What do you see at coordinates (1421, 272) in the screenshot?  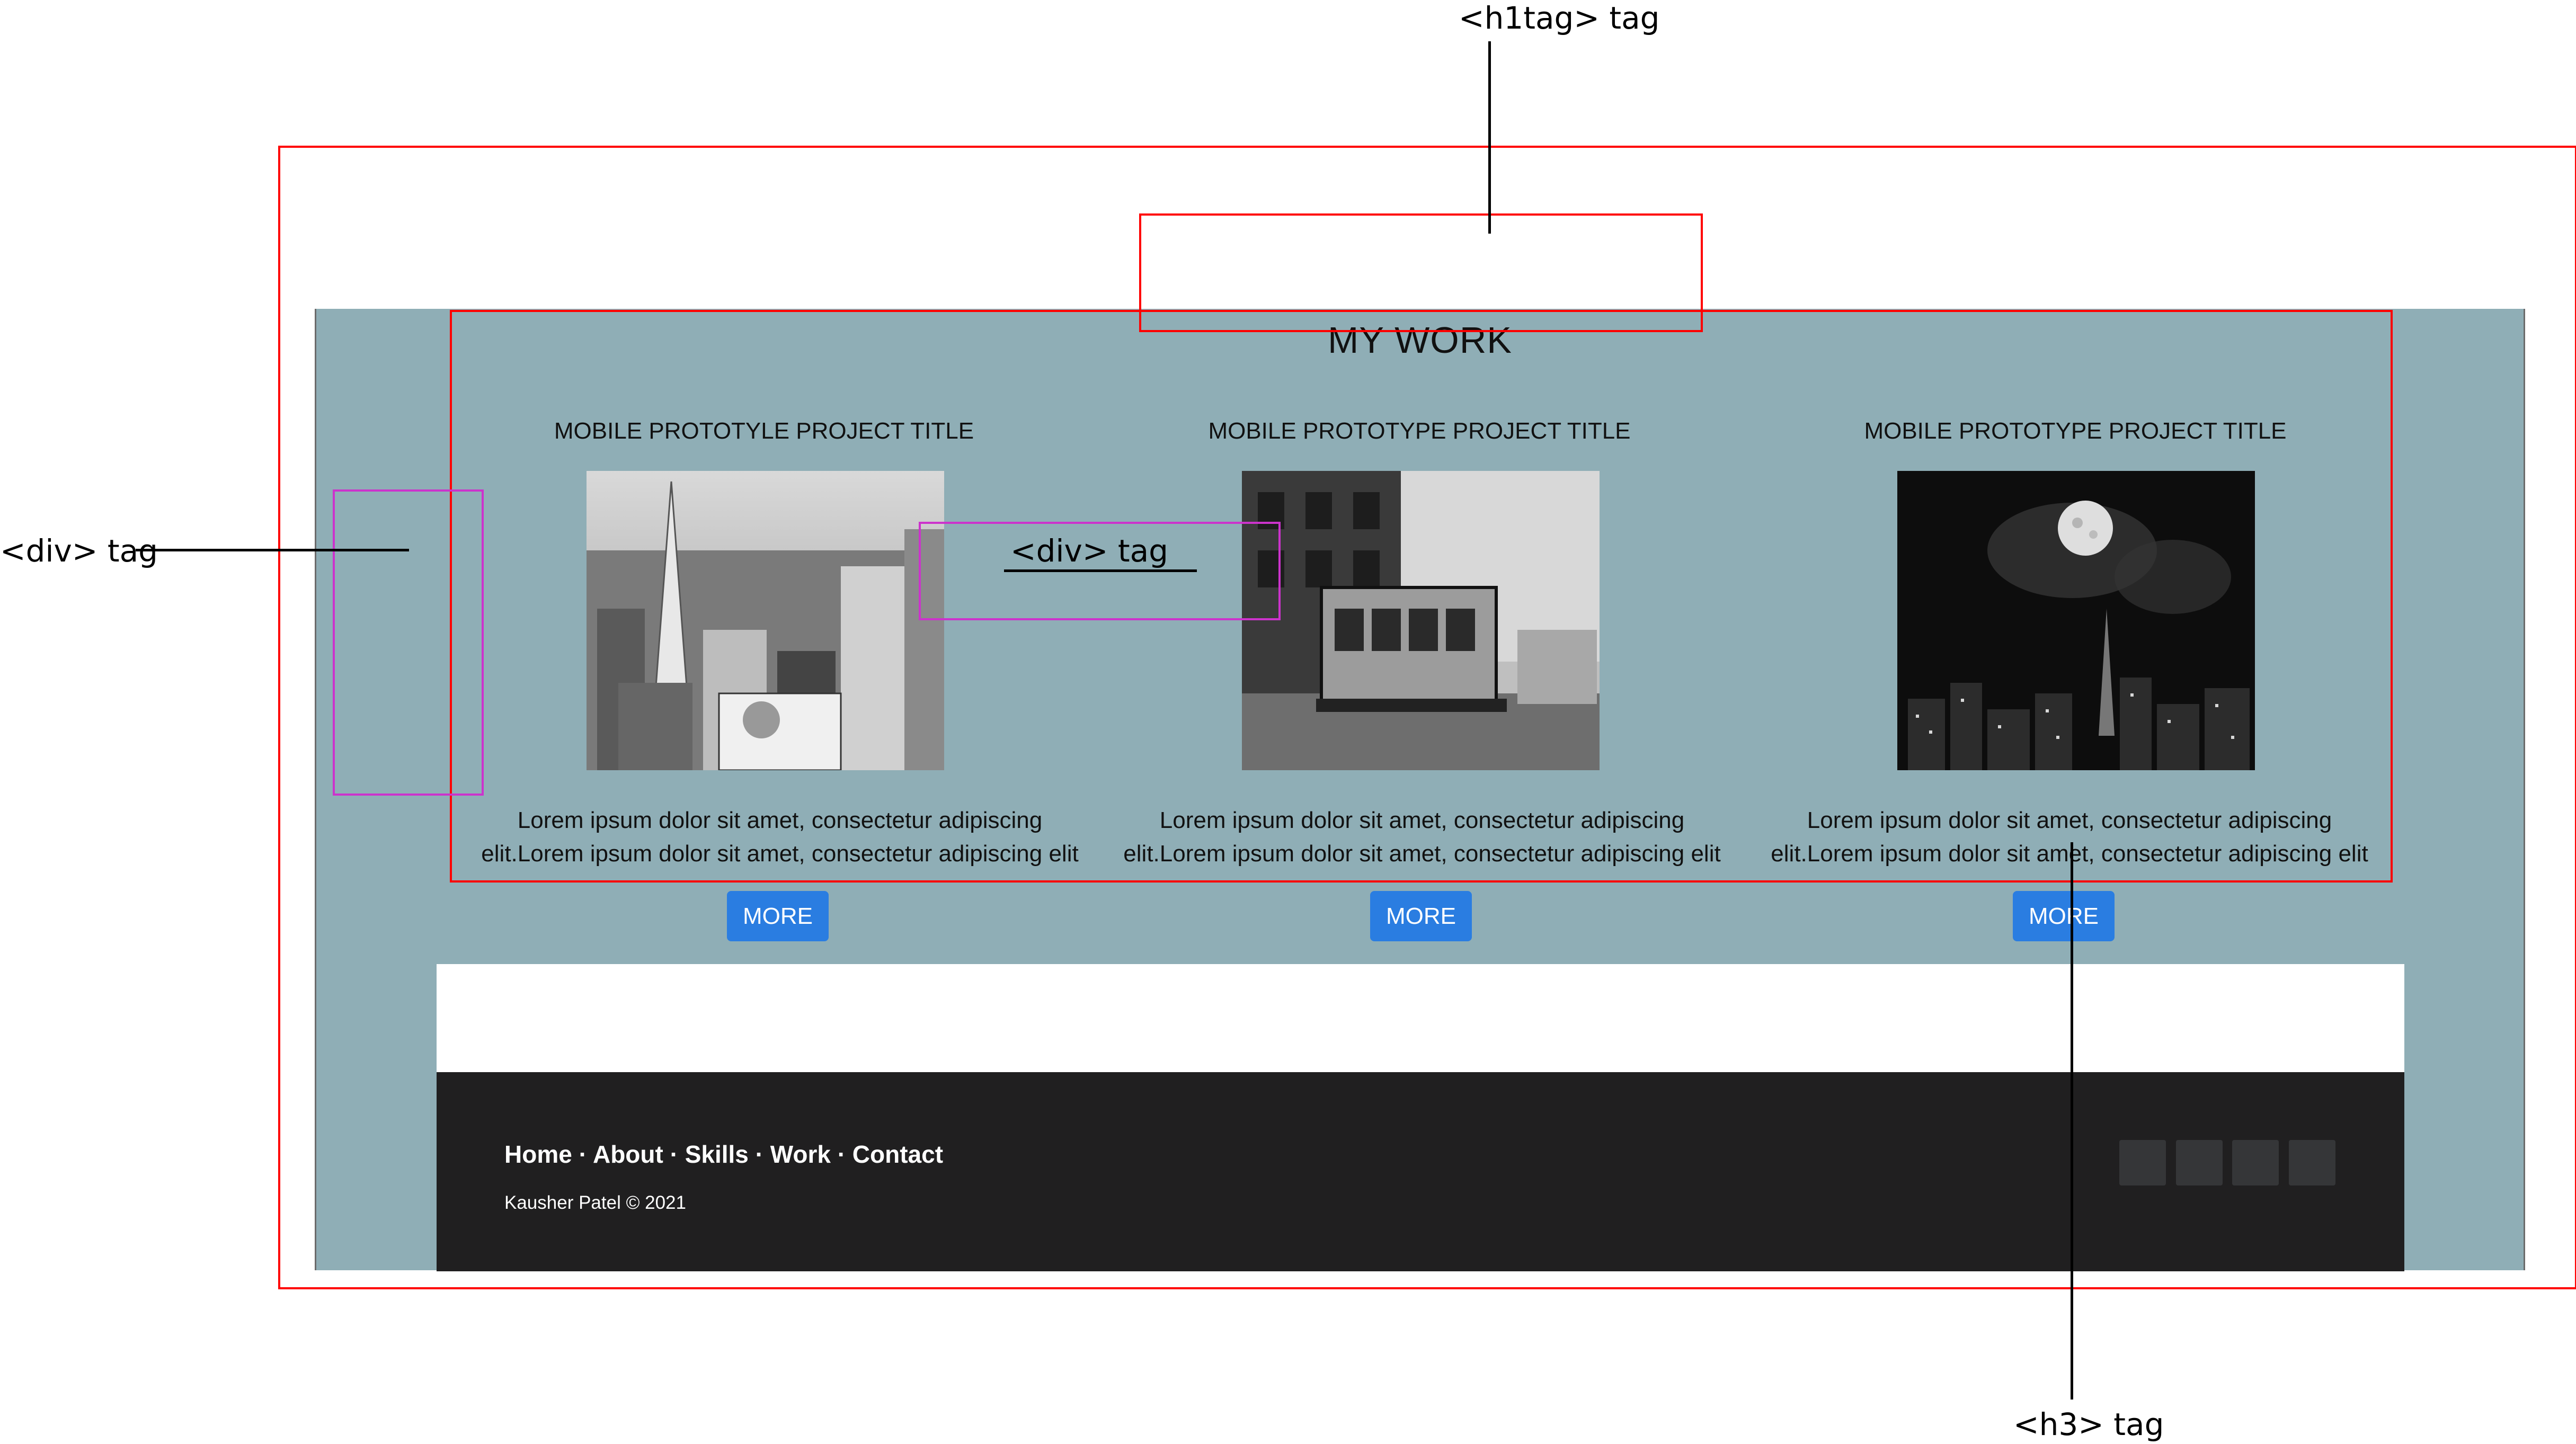 I see `h1-annotation-box` at bounding box center [1421, 272].